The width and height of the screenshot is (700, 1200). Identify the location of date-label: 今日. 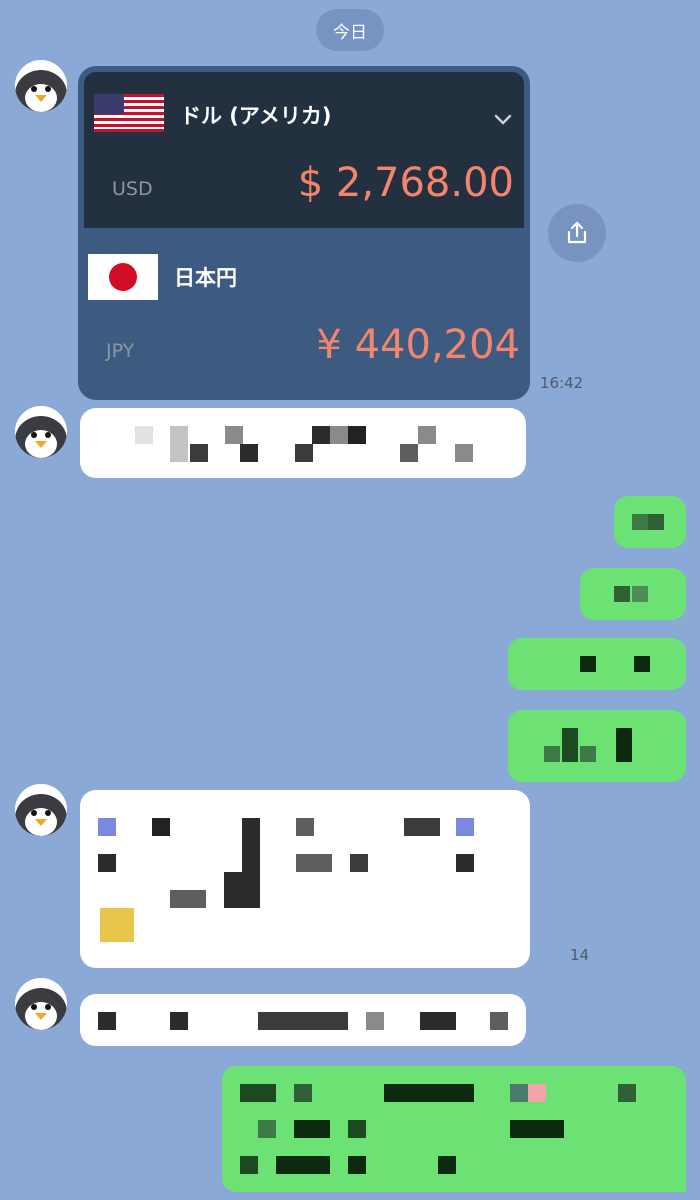
(350, 32).